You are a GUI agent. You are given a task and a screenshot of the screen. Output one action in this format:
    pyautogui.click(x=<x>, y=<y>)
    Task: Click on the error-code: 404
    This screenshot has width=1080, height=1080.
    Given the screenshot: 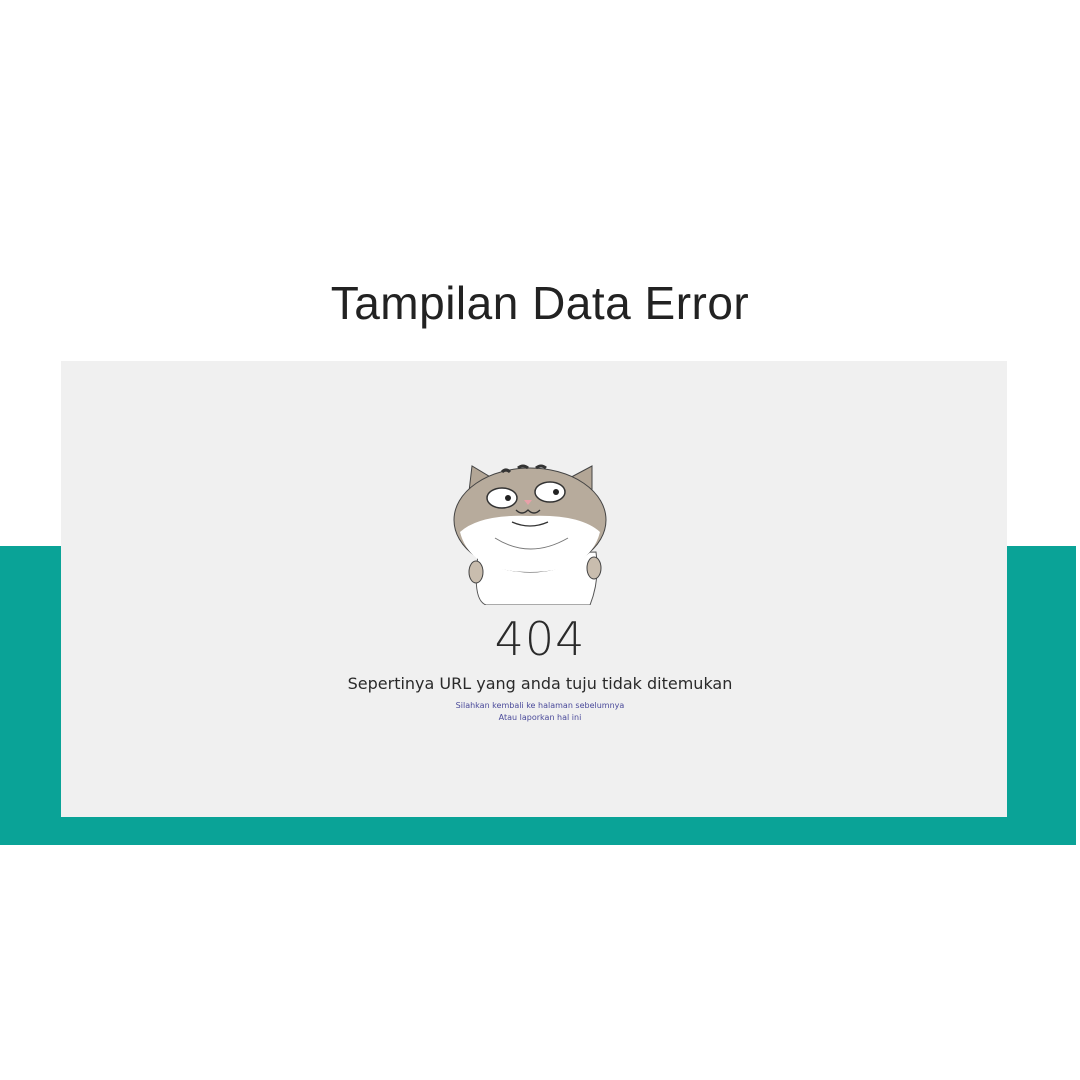 What is the action you would take?
    pyautogui.click(x=540, y=639)
    